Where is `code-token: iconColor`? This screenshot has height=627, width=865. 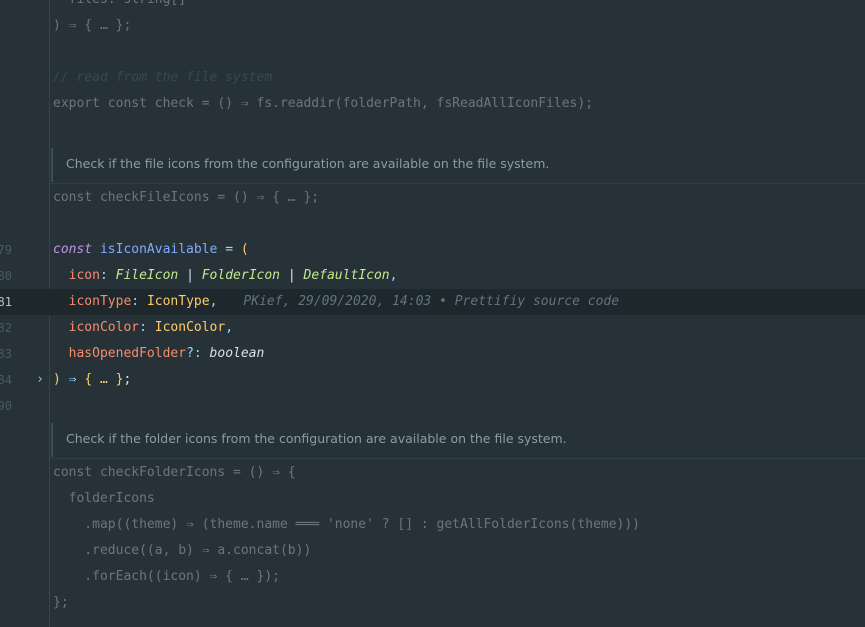
code-token: iconColor is located at coordinates (104, 327).